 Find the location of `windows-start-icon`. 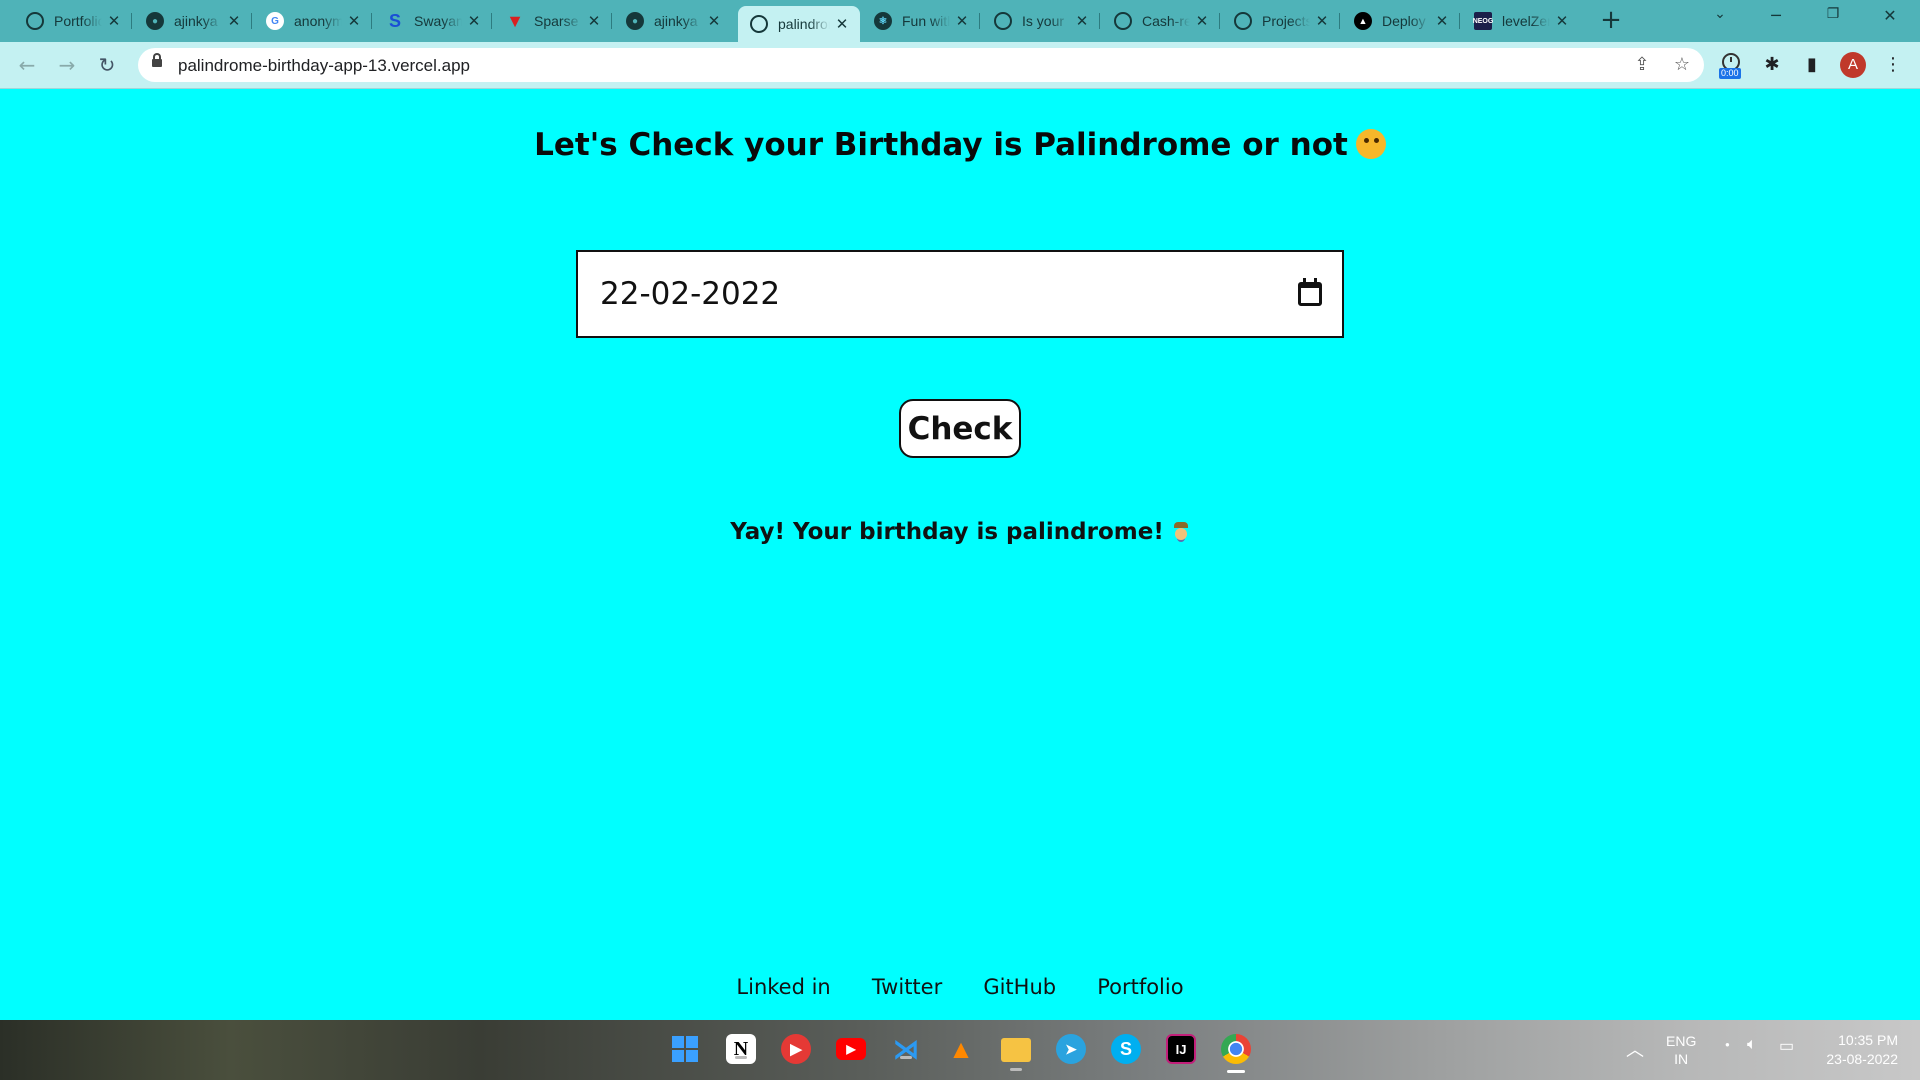

windows-start-icon is located at coordinates (685, 1049).